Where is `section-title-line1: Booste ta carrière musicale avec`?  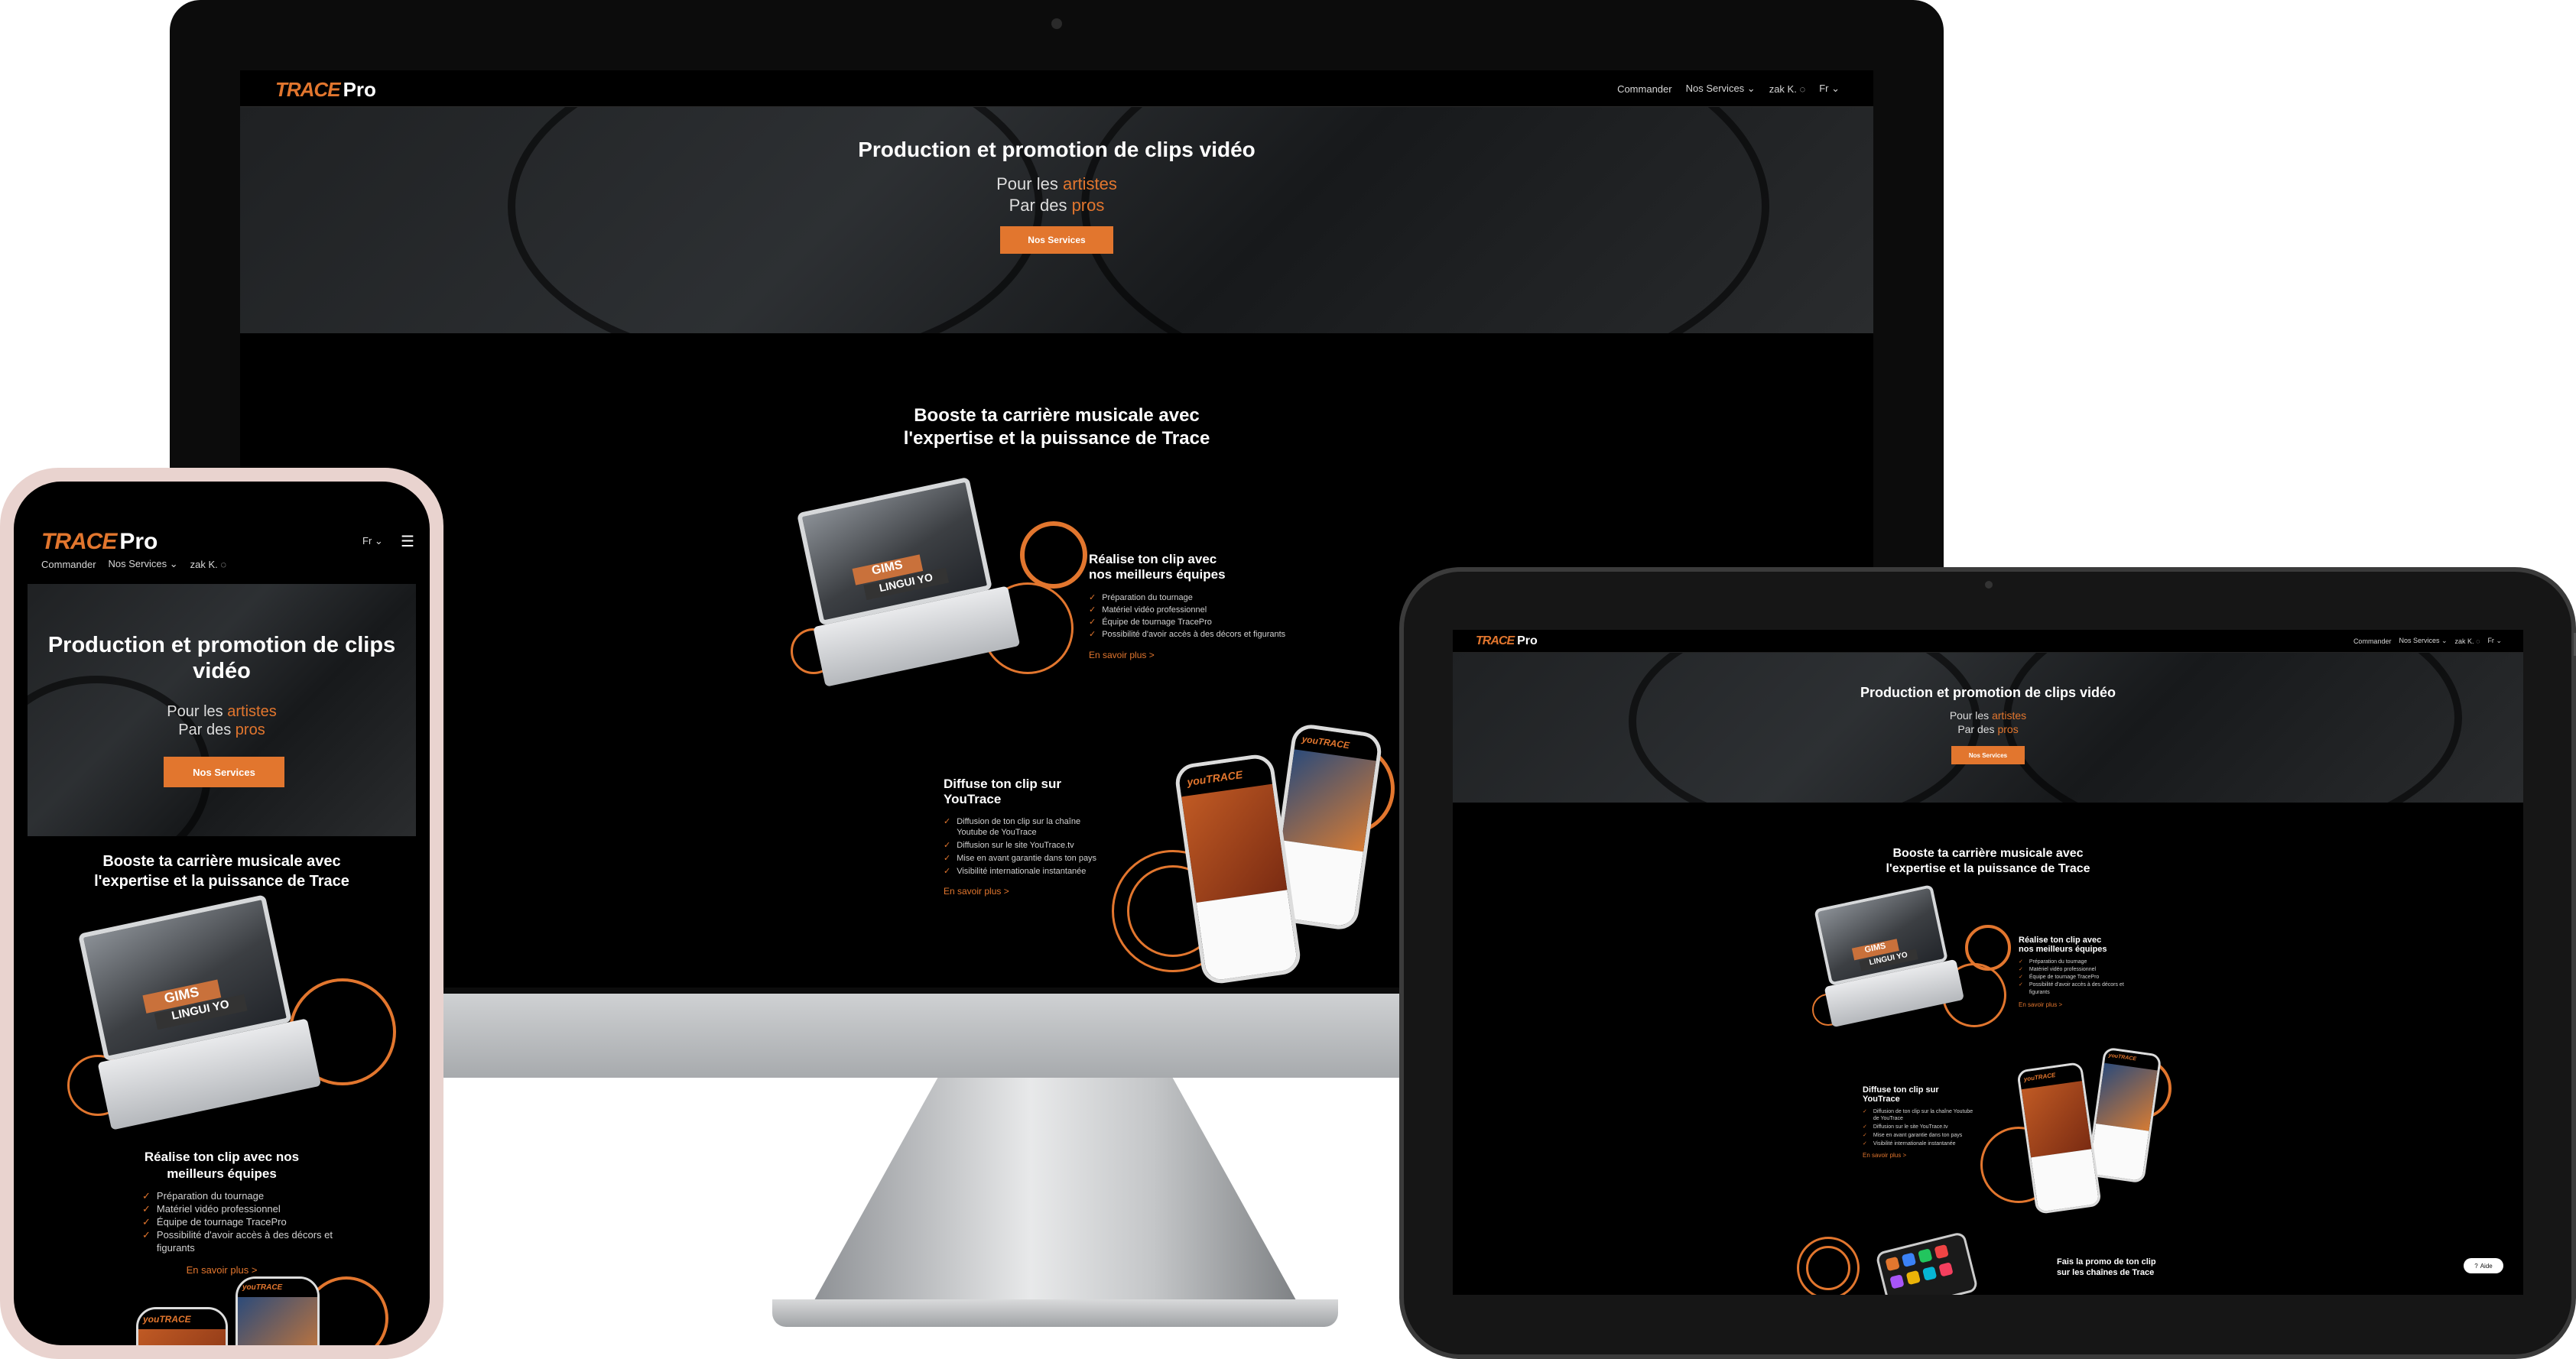 section-title-line1: Booste ta carrière musicale avec is located at coordinates (1057, 415).